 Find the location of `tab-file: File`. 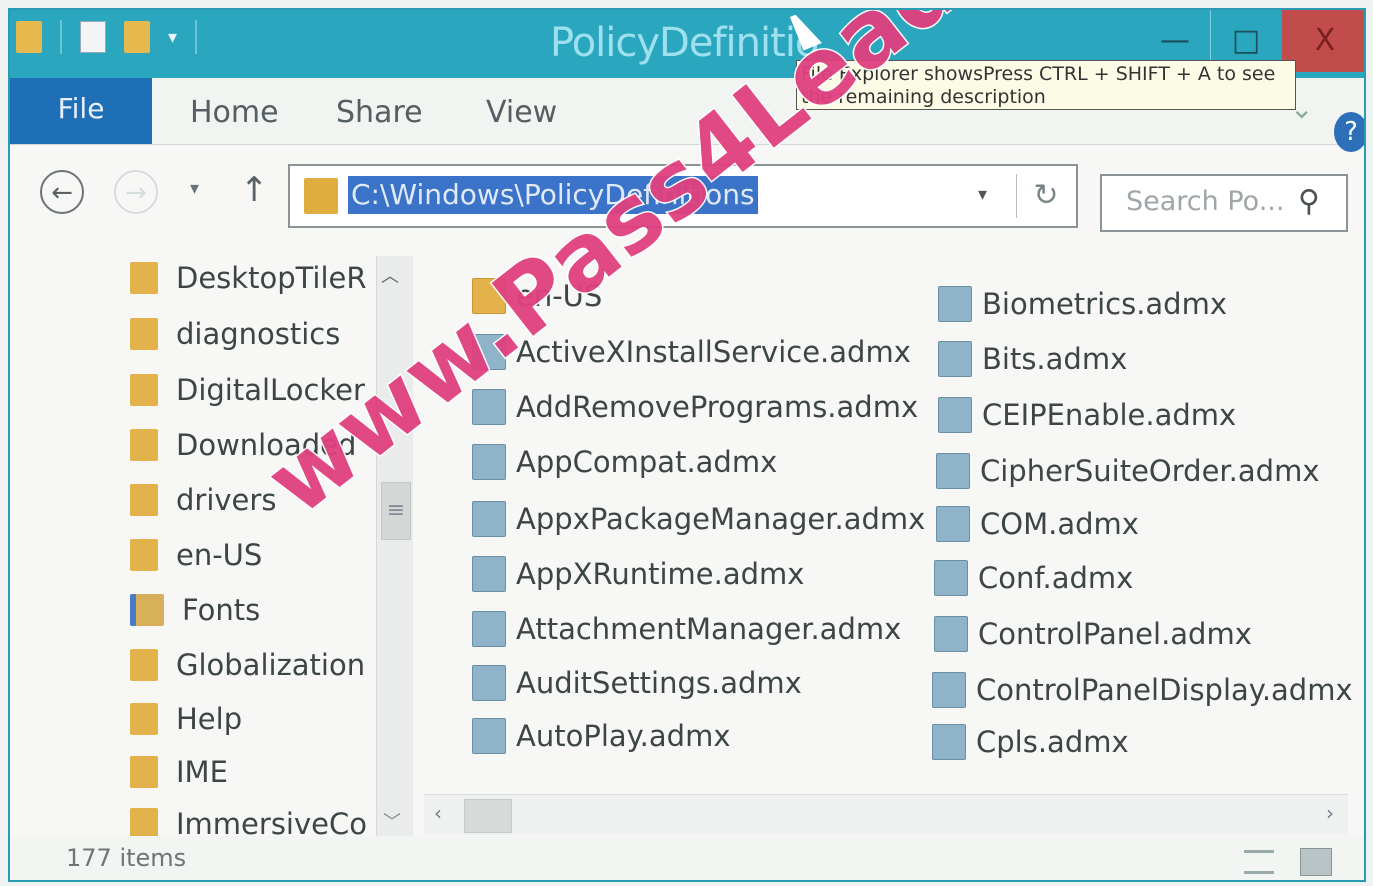

tab-file: File is located at coordinates (81, 111).